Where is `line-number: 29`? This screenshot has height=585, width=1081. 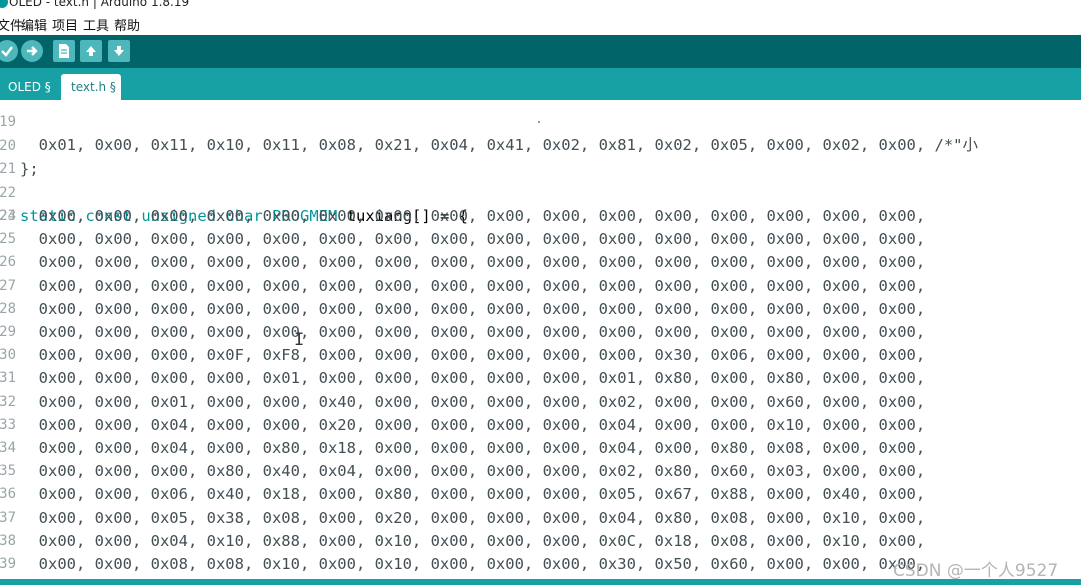
line-number: 29 is located at coordinates (8, 332).